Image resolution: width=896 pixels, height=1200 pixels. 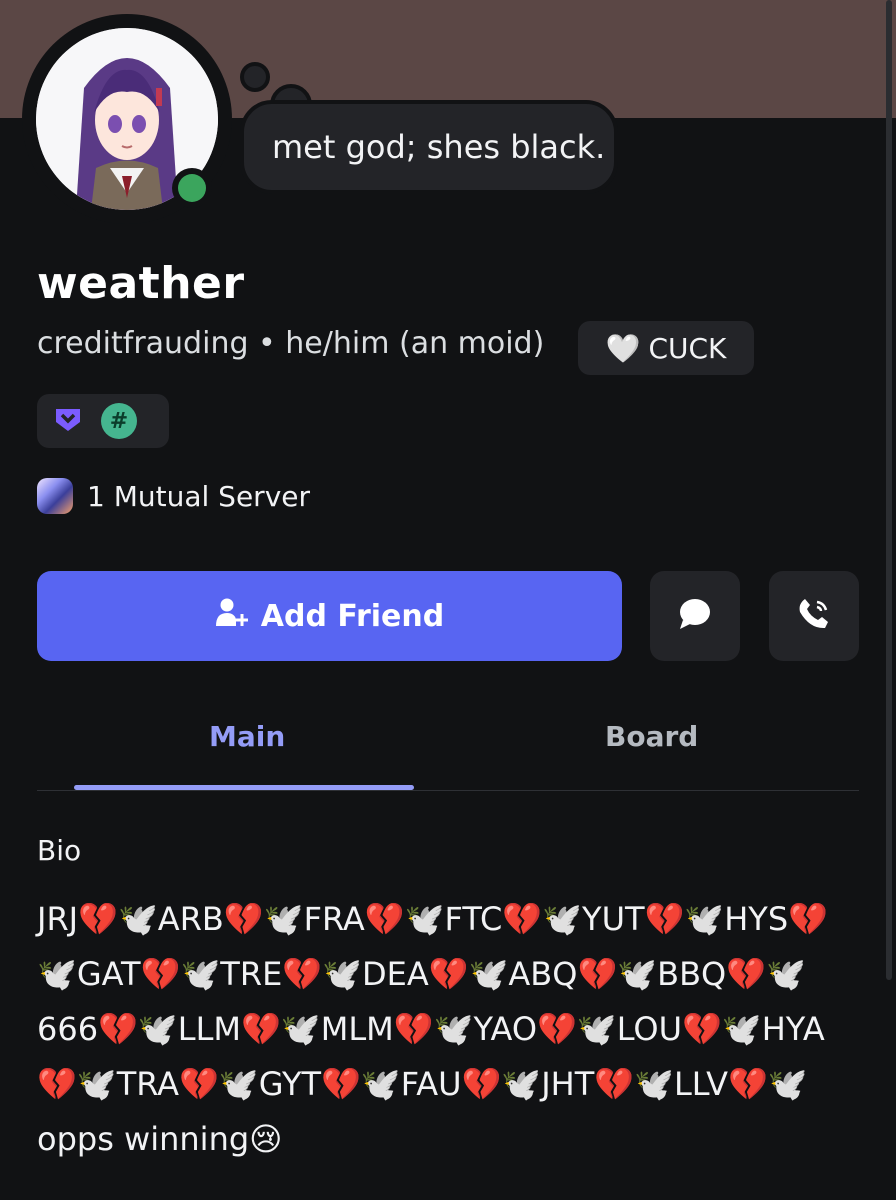 I want to click on profile-tabs: Main Board, so click(x=448, y=745).